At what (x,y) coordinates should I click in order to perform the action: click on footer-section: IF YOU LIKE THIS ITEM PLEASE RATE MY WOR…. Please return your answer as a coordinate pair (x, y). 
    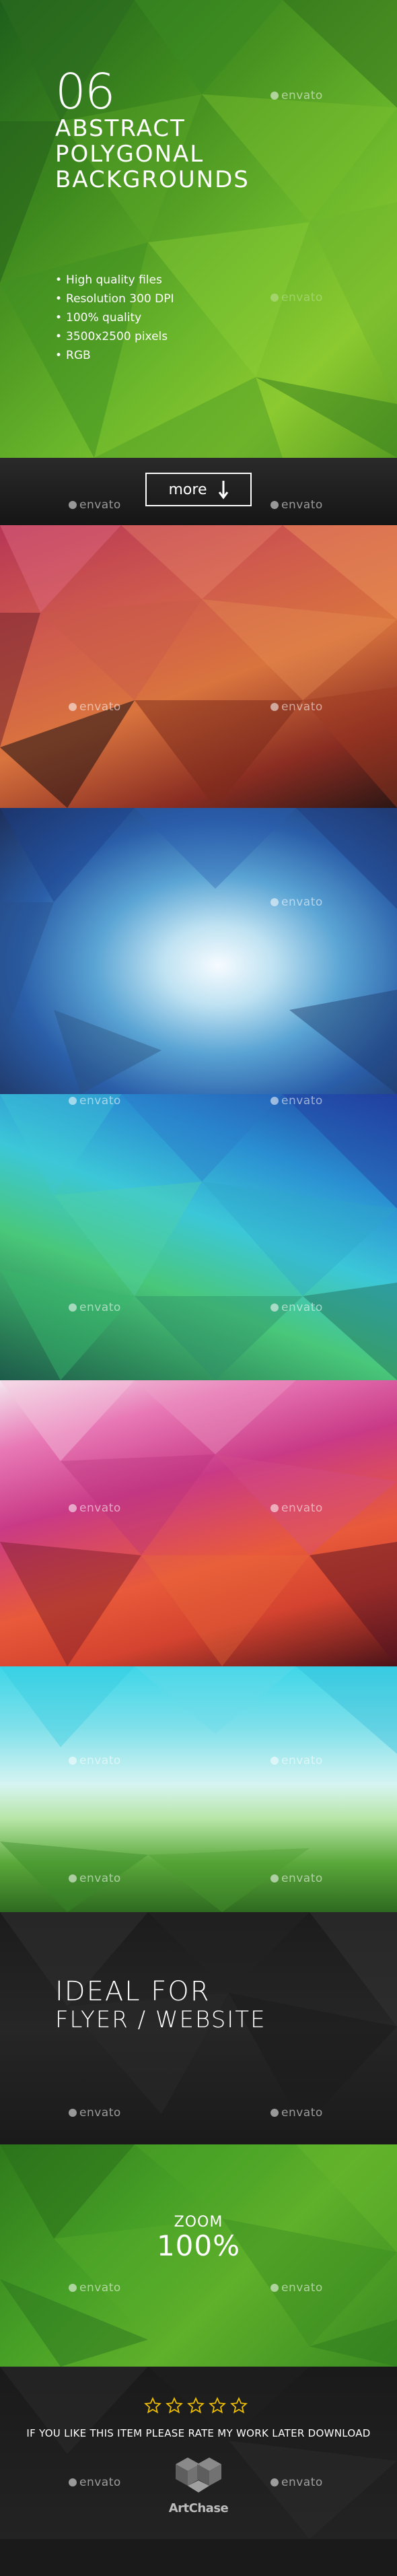
    Looking at the image, I should click on (199, 2453).